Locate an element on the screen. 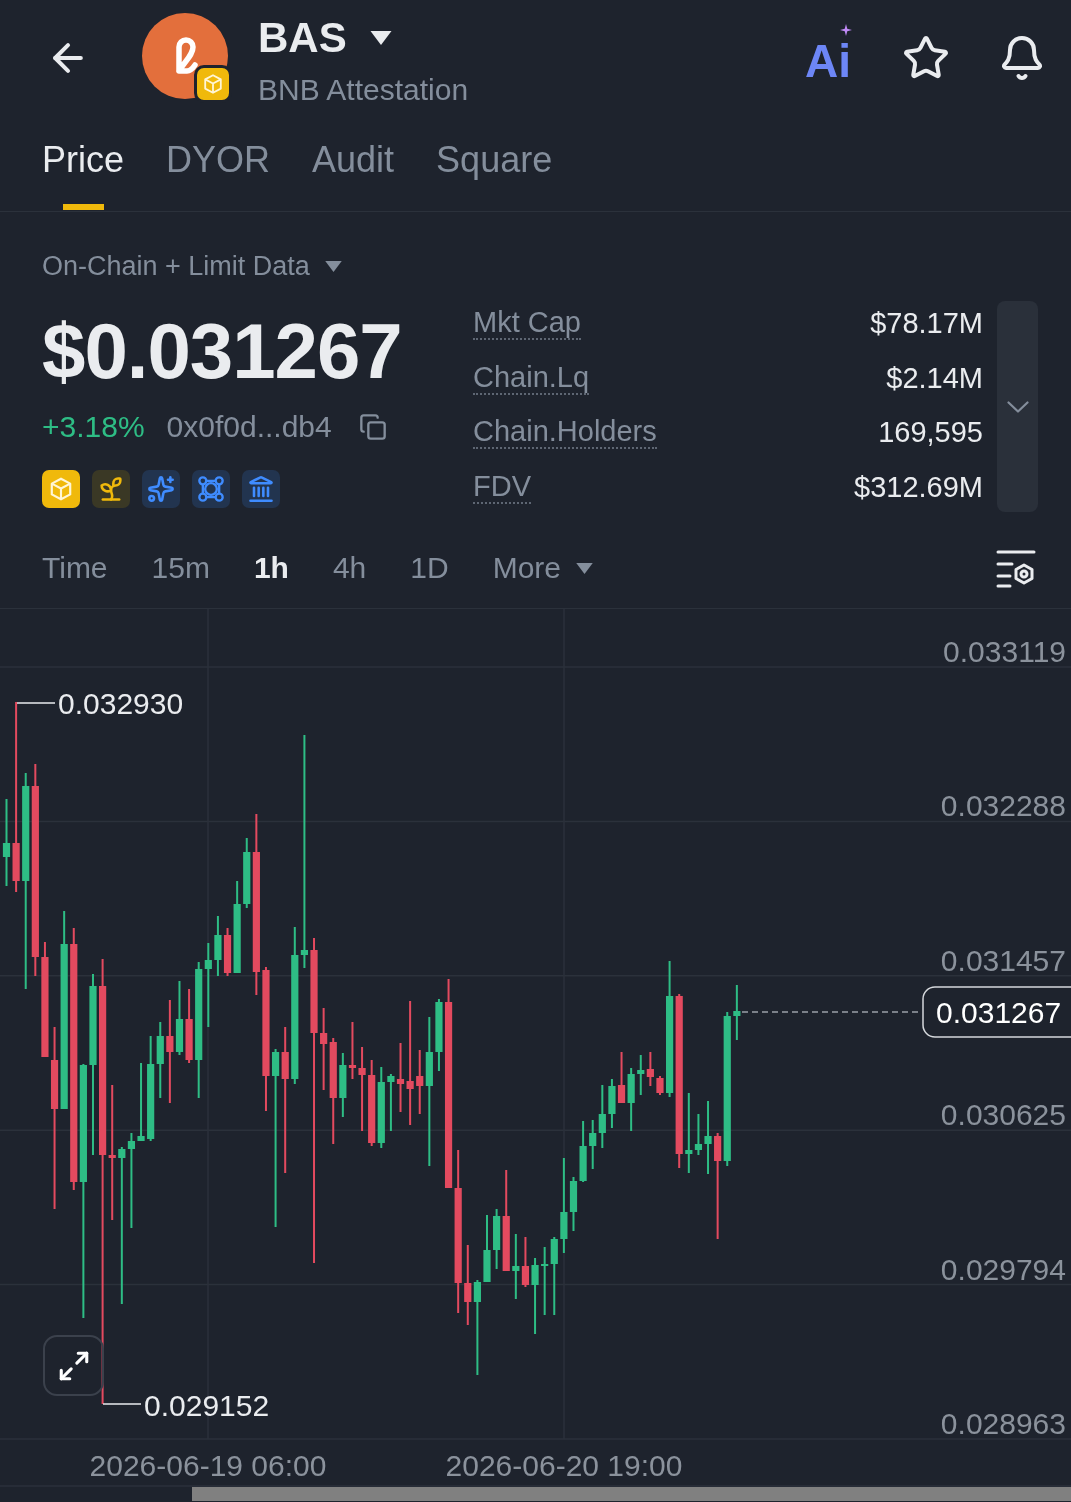 This screenshot has height=1502, width=1071. tab: Price is located at coordinates (83, 163).